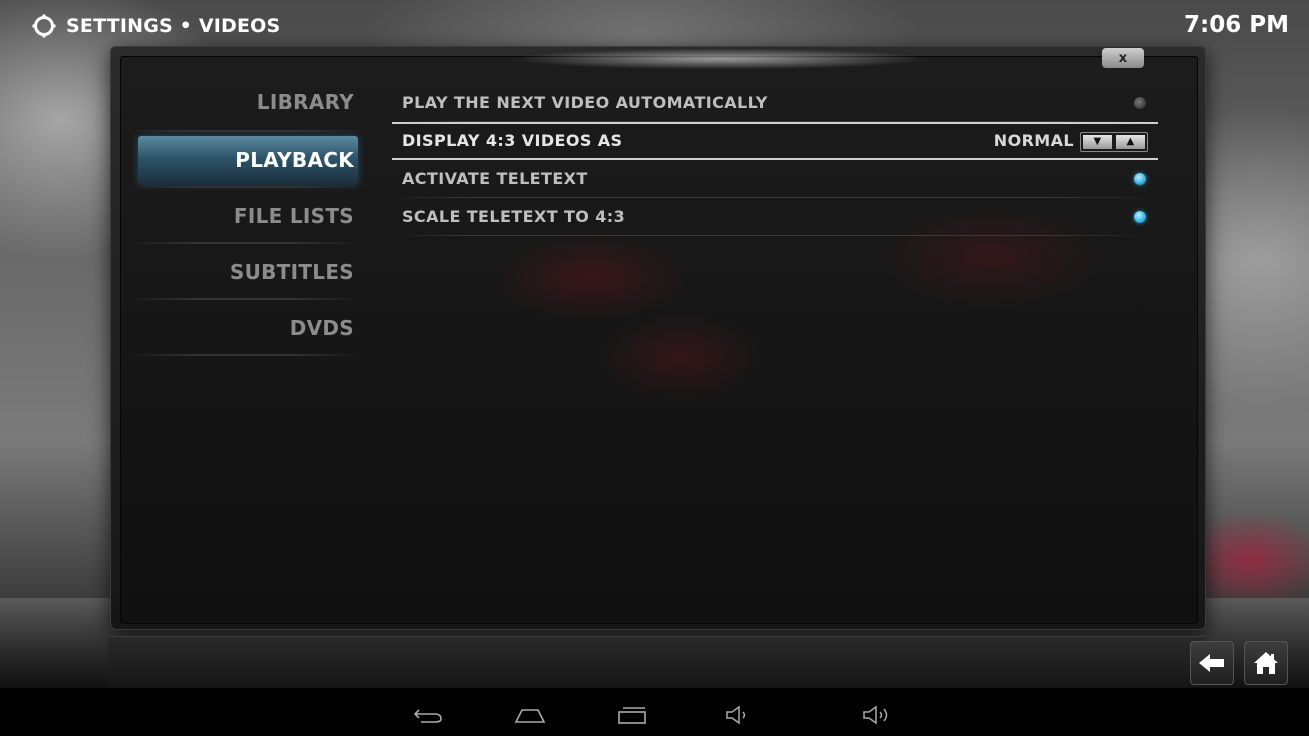  I want to click on focus-line-top, so click(775, 123).